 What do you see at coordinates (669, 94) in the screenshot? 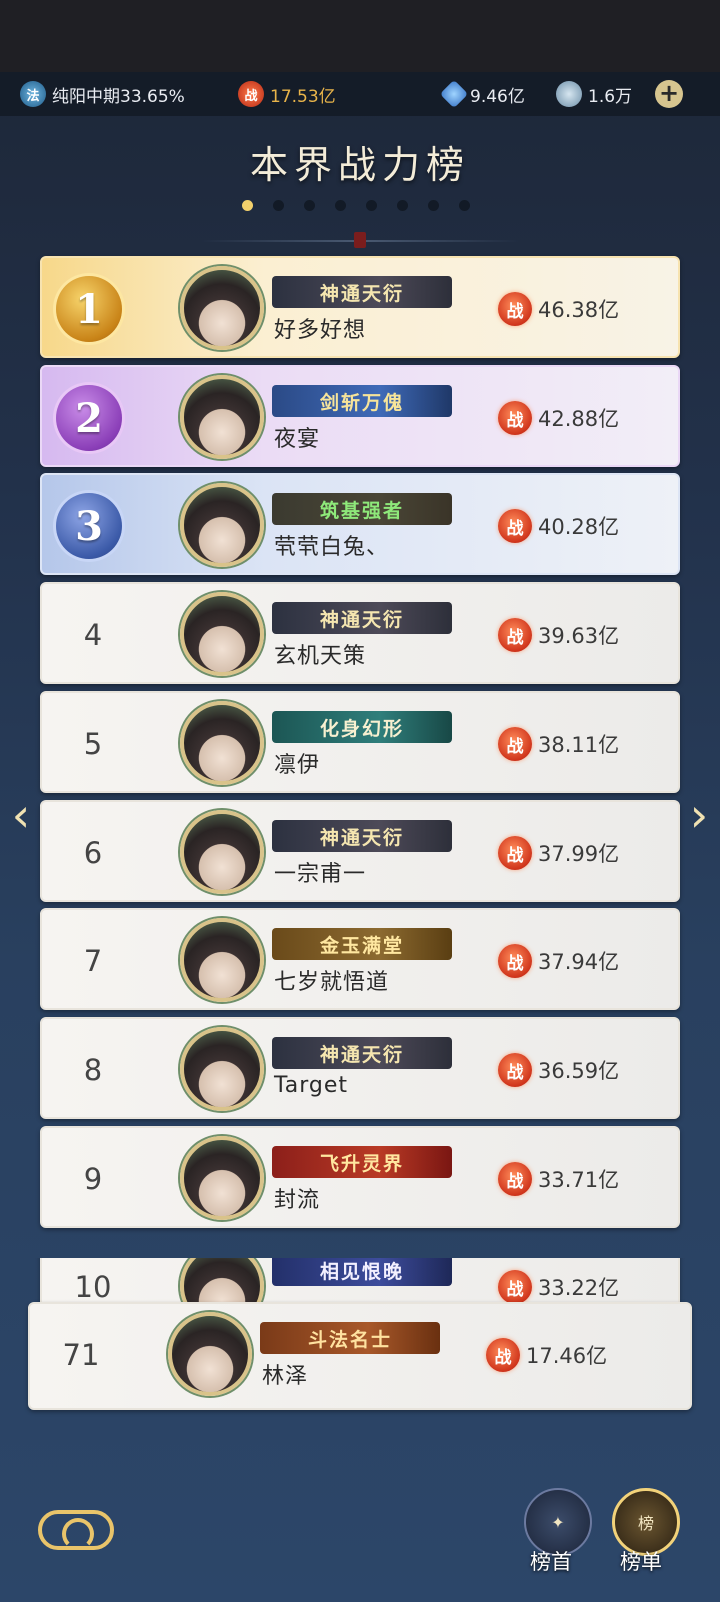
I see `add-currency-button: +` at bounding box center [669, 94].